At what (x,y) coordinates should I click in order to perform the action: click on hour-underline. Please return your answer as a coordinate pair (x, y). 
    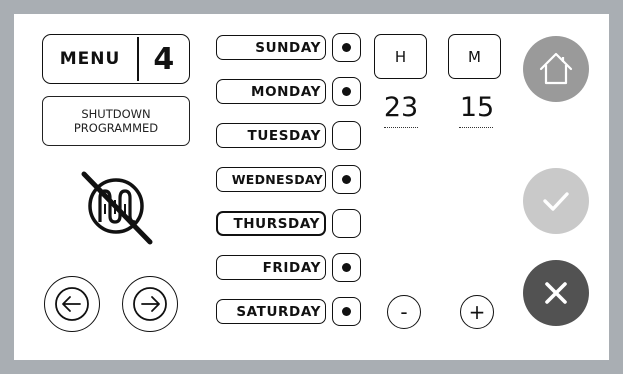
    Looking at the image, I should click on (401, 127).